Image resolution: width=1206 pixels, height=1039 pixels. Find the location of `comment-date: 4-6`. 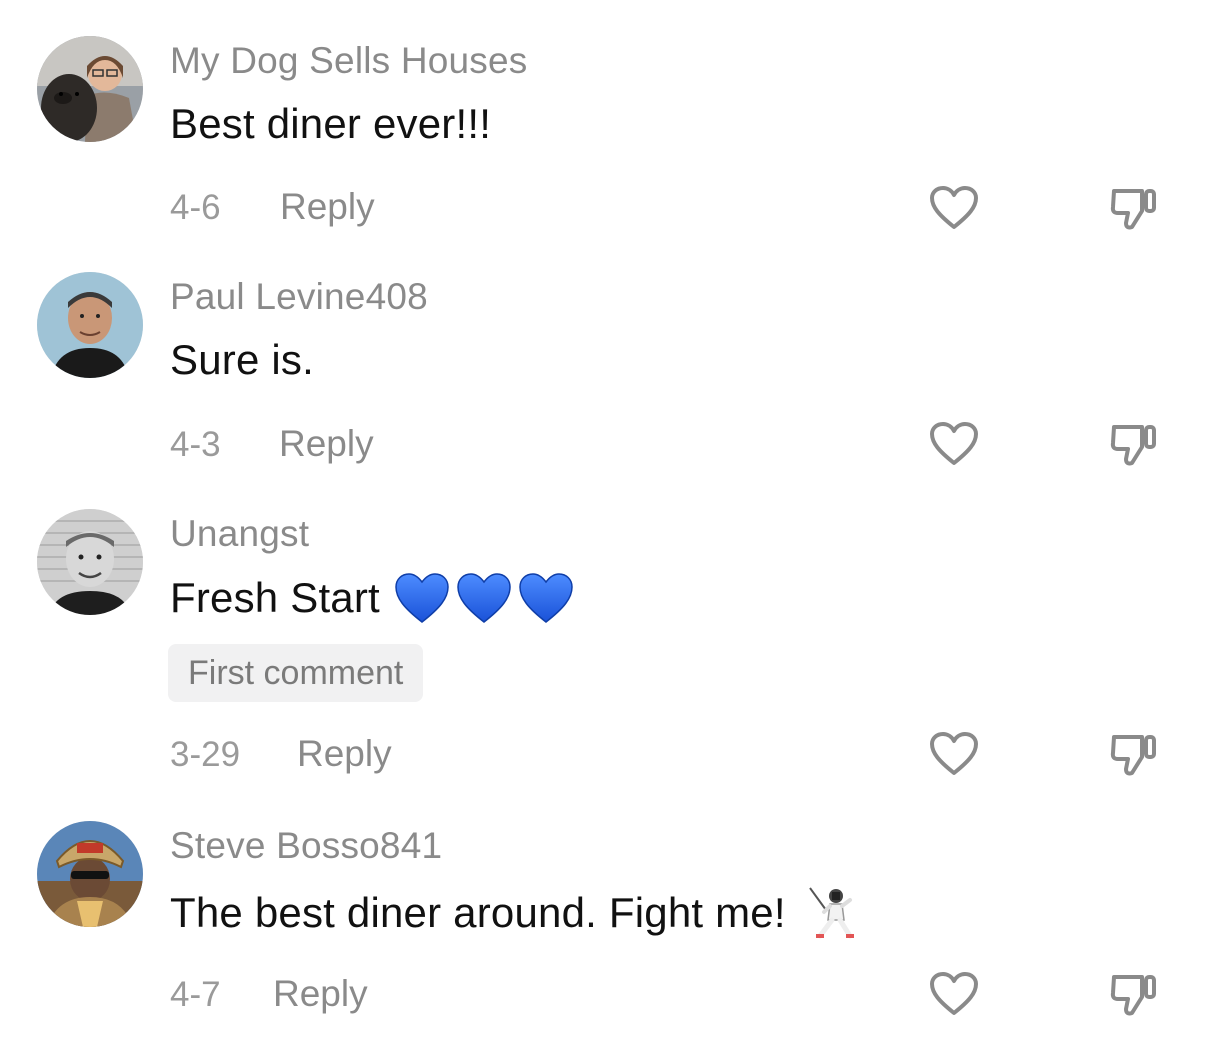

comment-date: 4-6 is located at coordinates (195, 207).